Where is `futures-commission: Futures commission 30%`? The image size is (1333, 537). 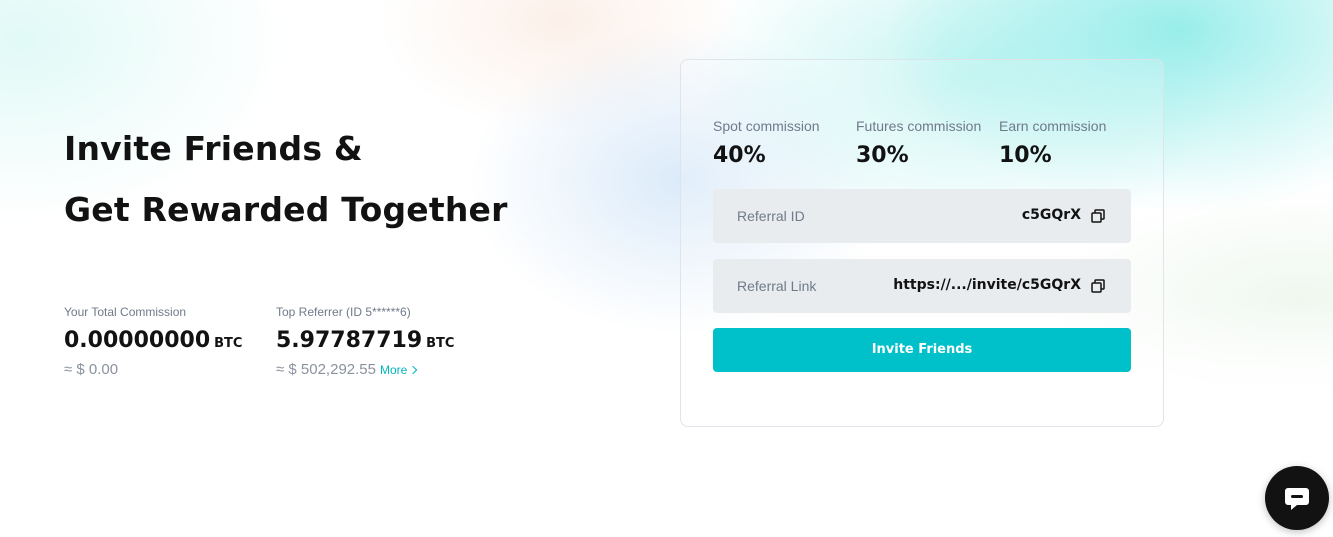
futures-commission: Futures commission 30% is located at coordinates (918, 143).